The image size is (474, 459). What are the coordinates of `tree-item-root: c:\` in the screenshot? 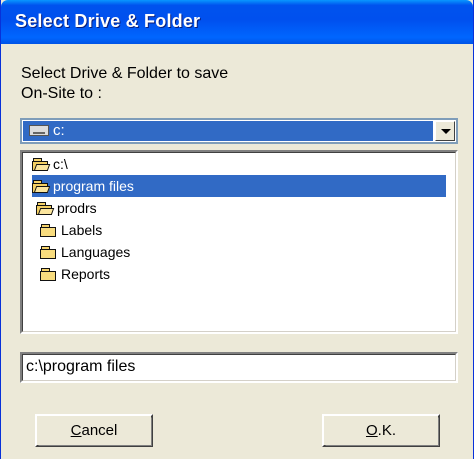 It's located at (132, 164).